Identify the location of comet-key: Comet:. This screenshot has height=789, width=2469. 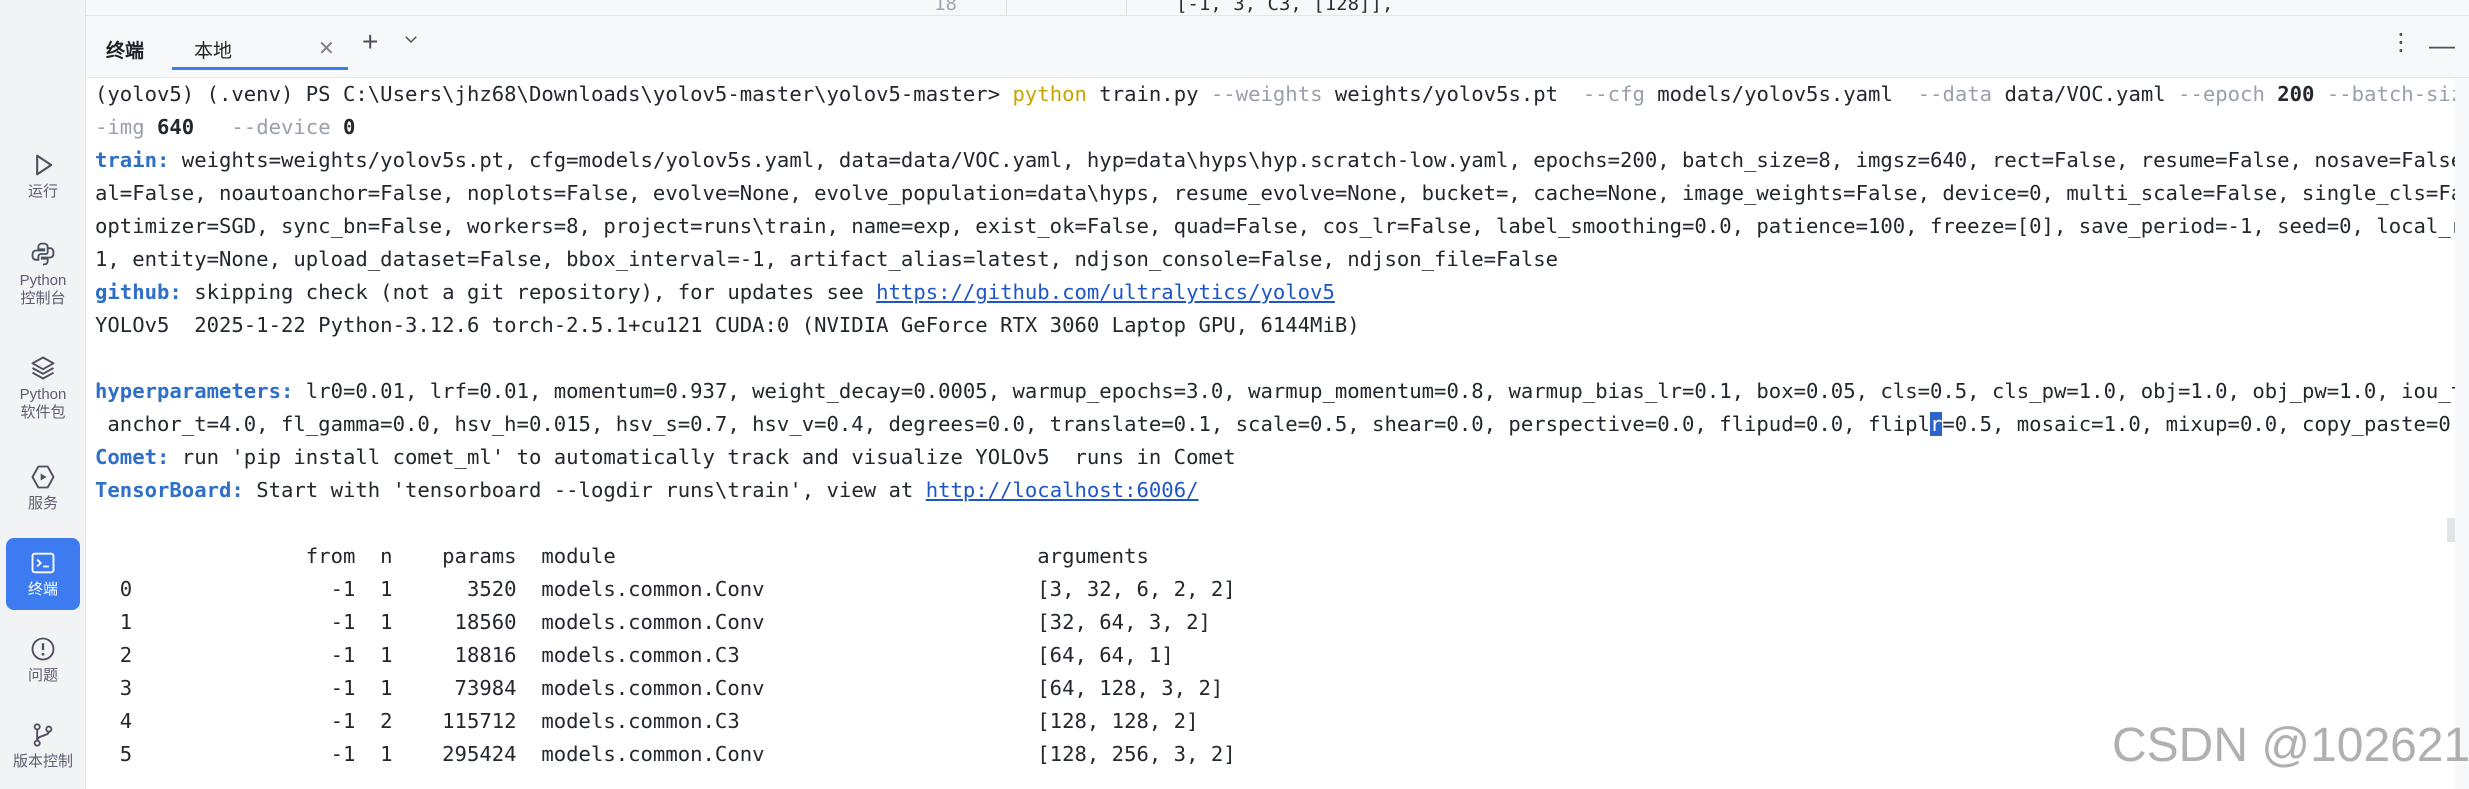
(132, 457).